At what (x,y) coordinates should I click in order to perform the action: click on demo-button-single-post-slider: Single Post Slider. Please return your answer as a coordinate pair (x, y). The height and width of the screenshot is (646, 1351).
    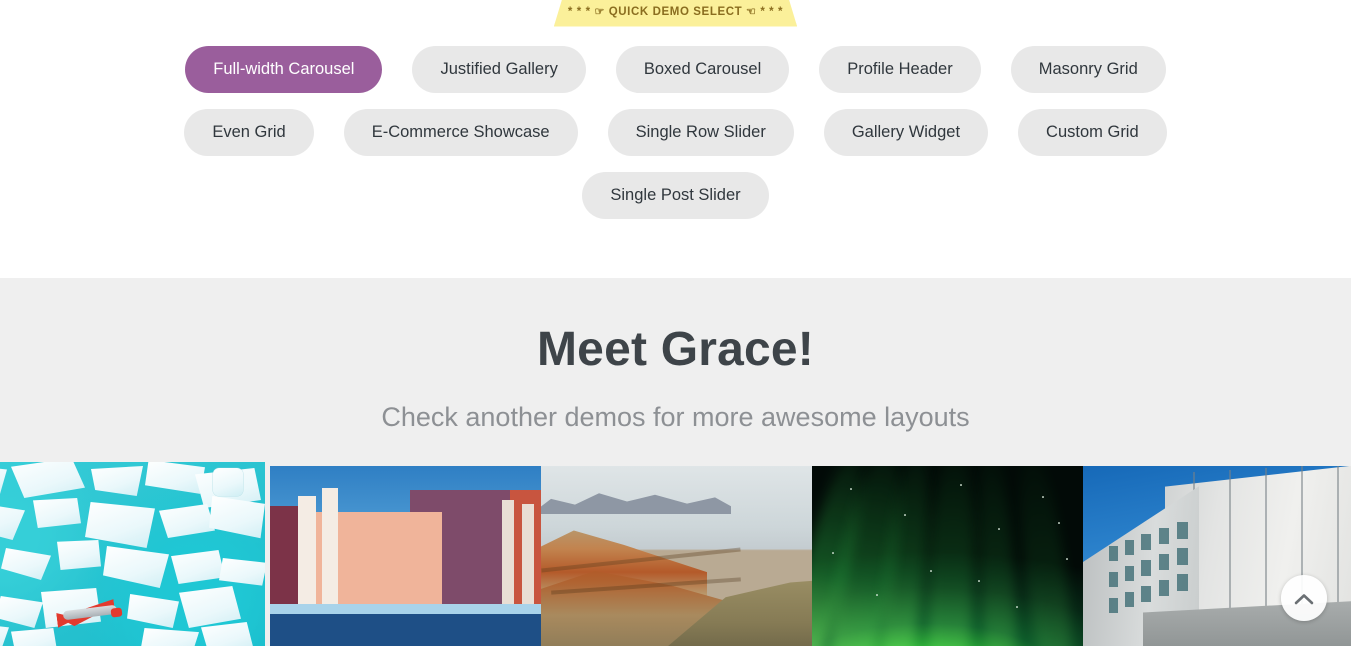
    Looking at the image, I should click on (675, 195).